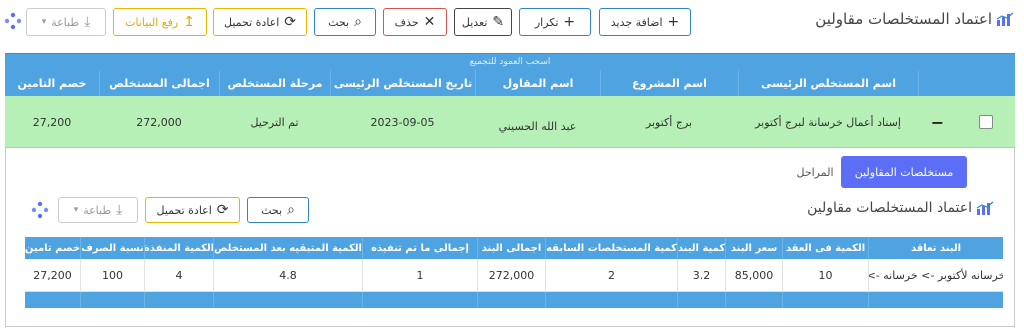 This screenshot has height=332, width=1024. I want to click on reload-button: ⟳ اعادة تحميل, so click(260, 22).